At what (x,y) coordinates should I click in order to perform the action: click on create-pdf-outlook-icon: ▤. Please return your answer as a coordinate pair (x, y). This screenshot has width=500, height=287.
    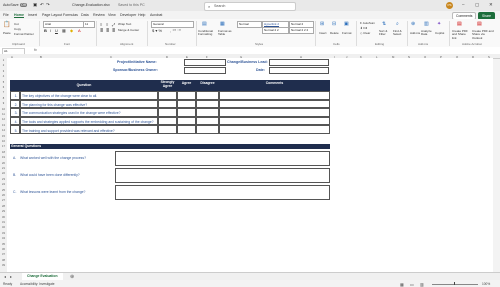
    Looking at the image, I should click on (479, 24).